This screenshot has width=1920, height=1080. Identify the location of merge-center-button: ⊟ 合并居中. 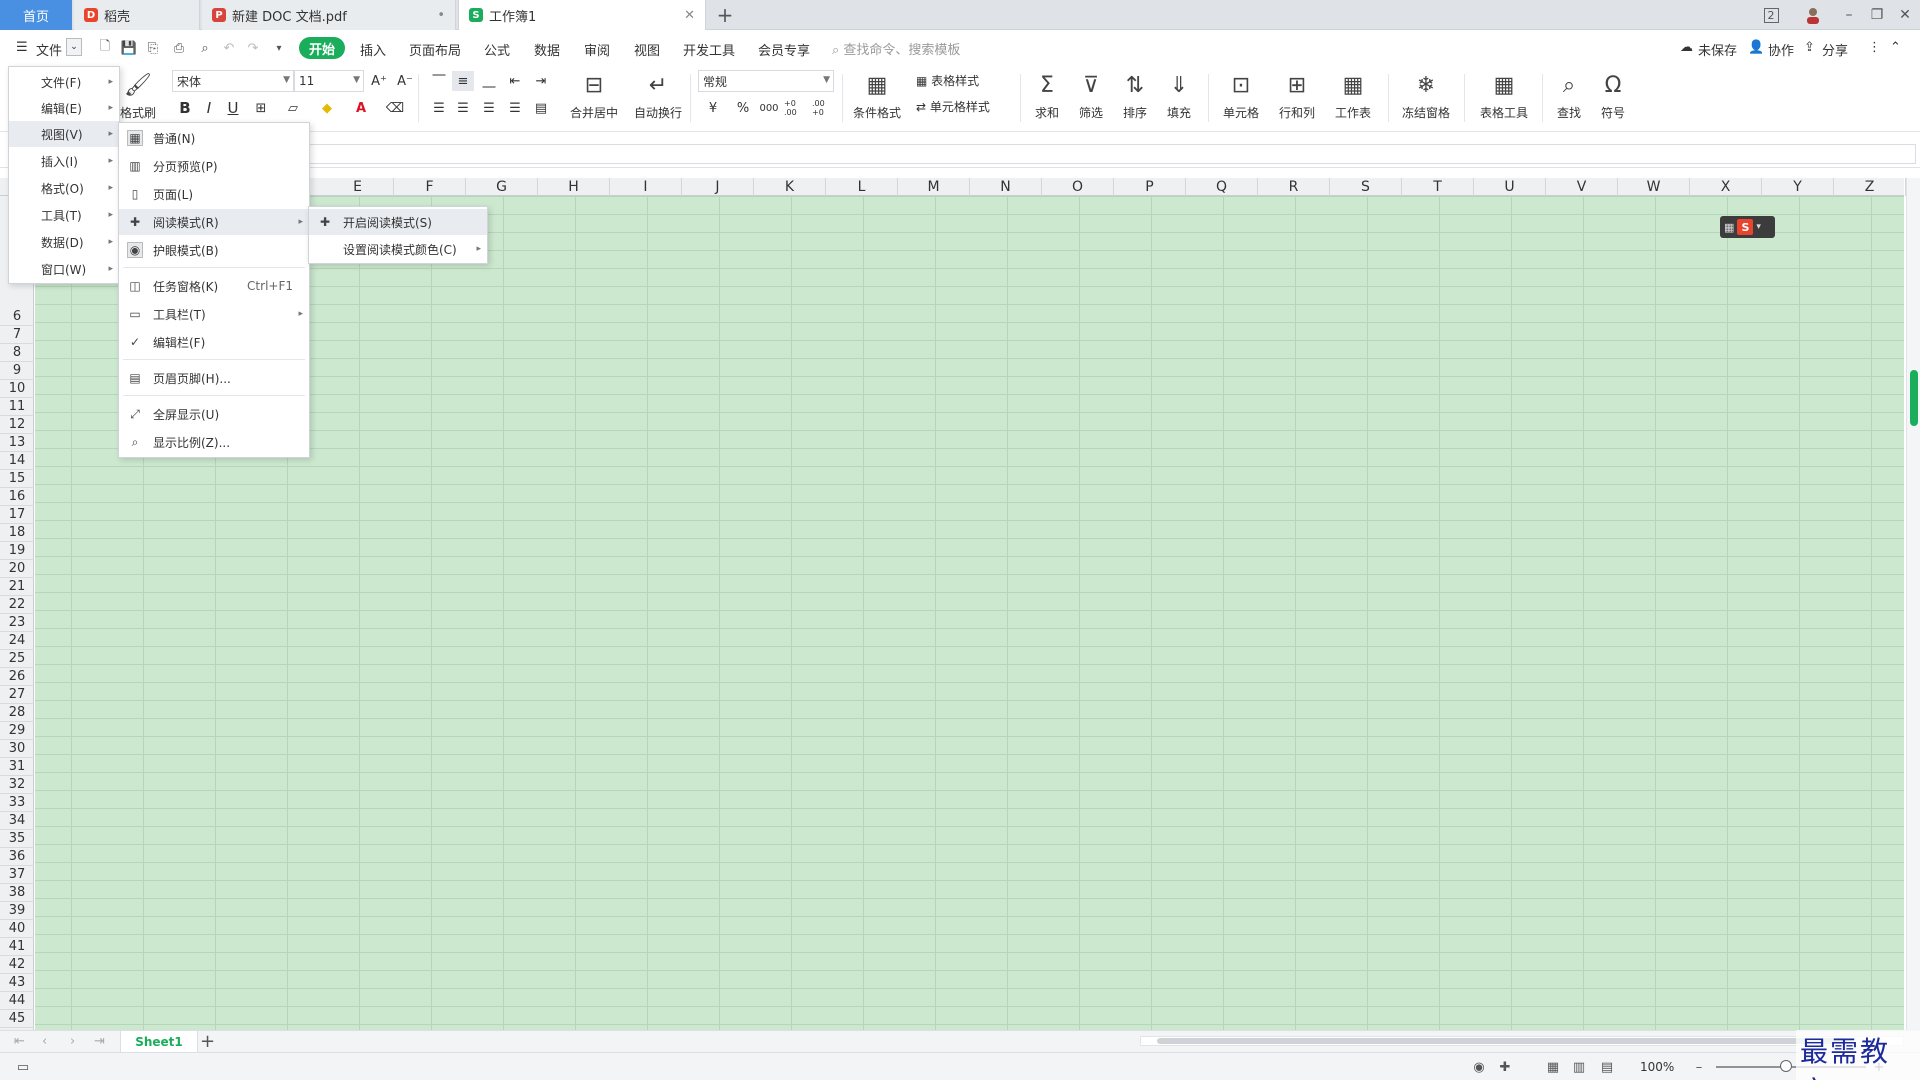
(594, 99).